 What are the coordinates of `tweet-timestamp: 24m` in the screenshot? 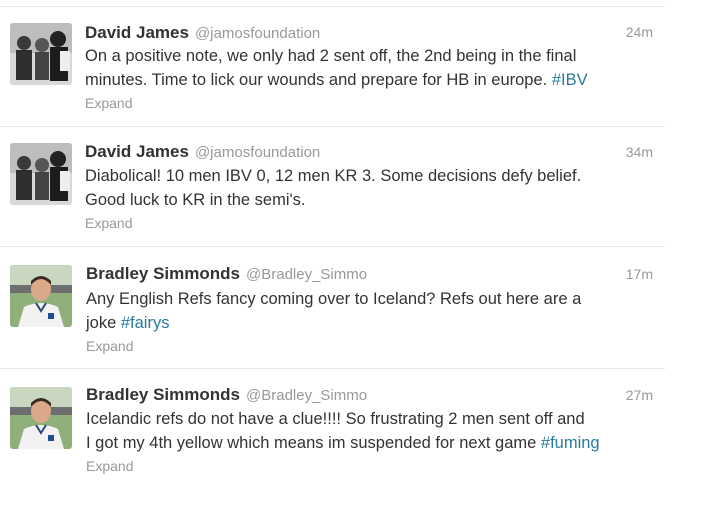 It's located at (639, 32).